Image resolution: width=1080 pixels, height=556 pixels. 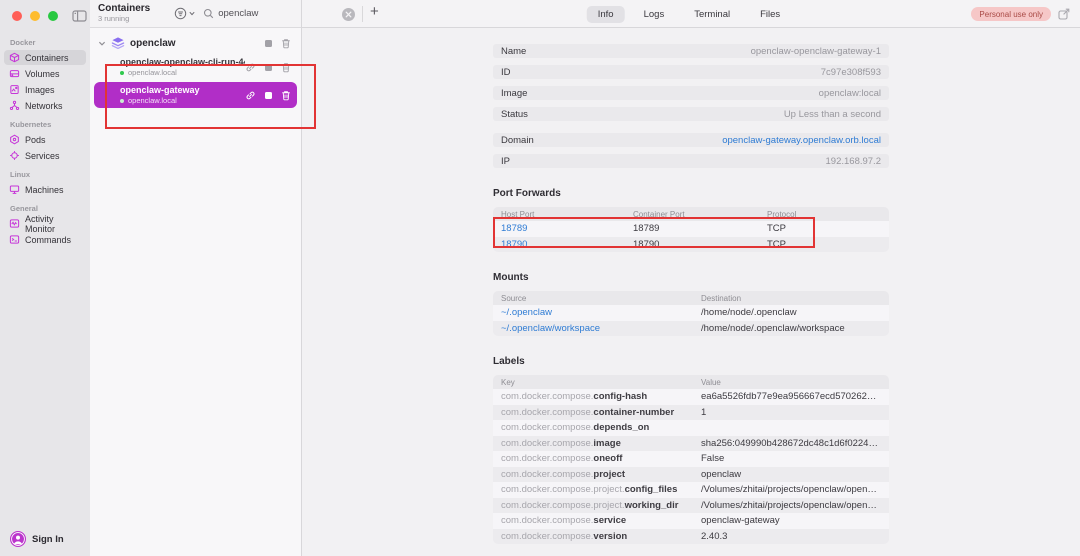 What do you see at coordinates (691, 382) in the screenshot?
I see `table-header-row: Key Value` at bounding box center [691, 382].